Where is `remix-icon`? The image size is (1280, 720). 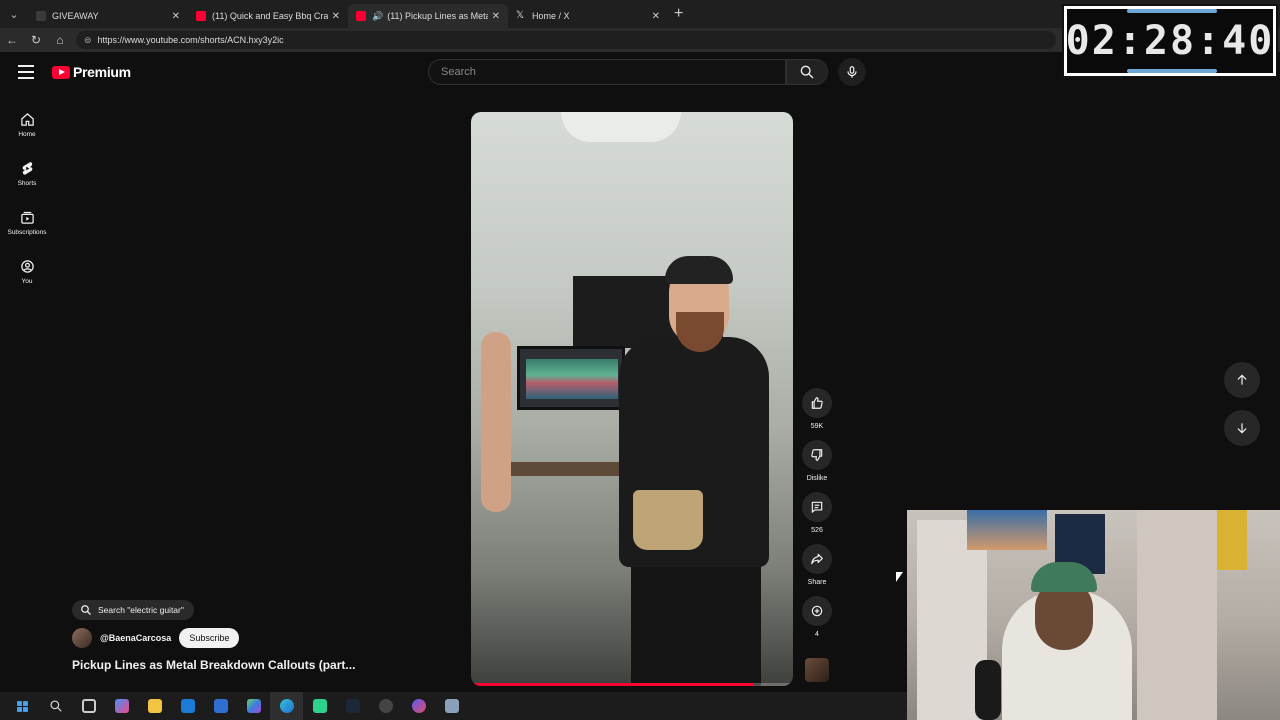
remix-icon is located at coordinates (817, 611).